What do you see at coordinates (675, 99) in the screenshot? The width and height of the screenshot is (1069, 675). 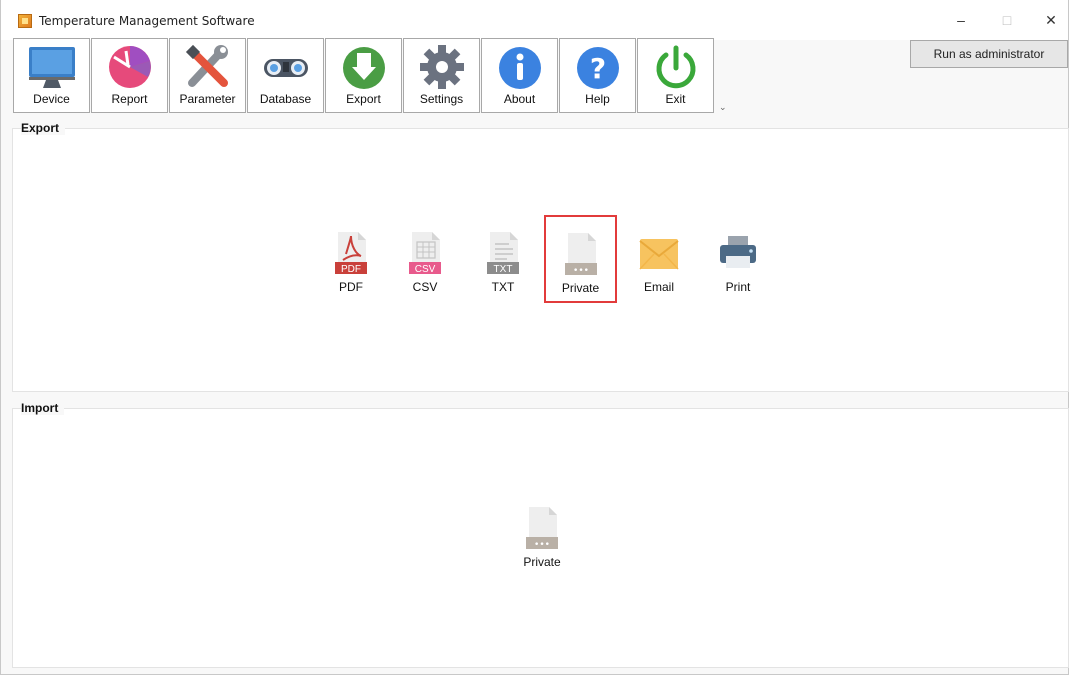 I see `toolbar-label: Exit` at bounding box center [675, 99].